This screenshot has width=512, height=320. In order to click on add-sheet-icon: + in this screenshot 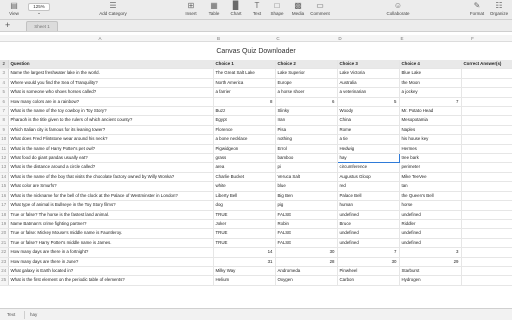, I will do `click(7, 25)`.